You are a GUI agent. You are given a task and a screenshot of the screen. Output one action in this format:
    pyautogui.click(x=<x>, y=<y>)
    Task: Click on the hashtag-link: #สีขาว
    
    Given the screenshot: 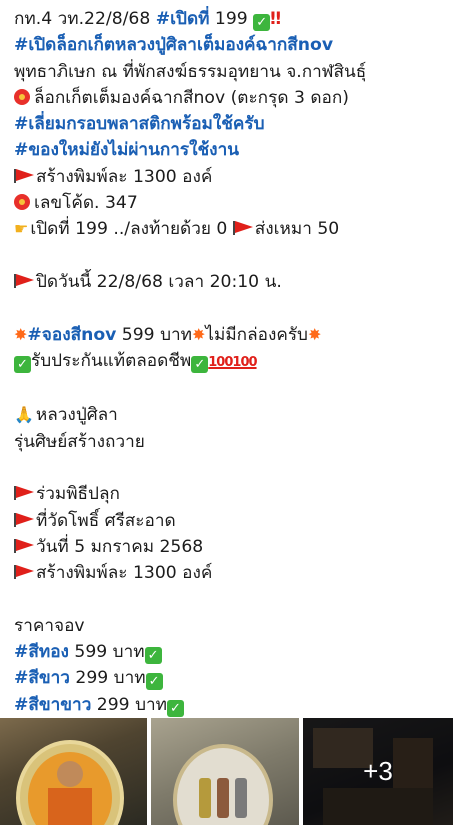 What is the action you would take?
    pyautogui.click(x=42, y=678)
    